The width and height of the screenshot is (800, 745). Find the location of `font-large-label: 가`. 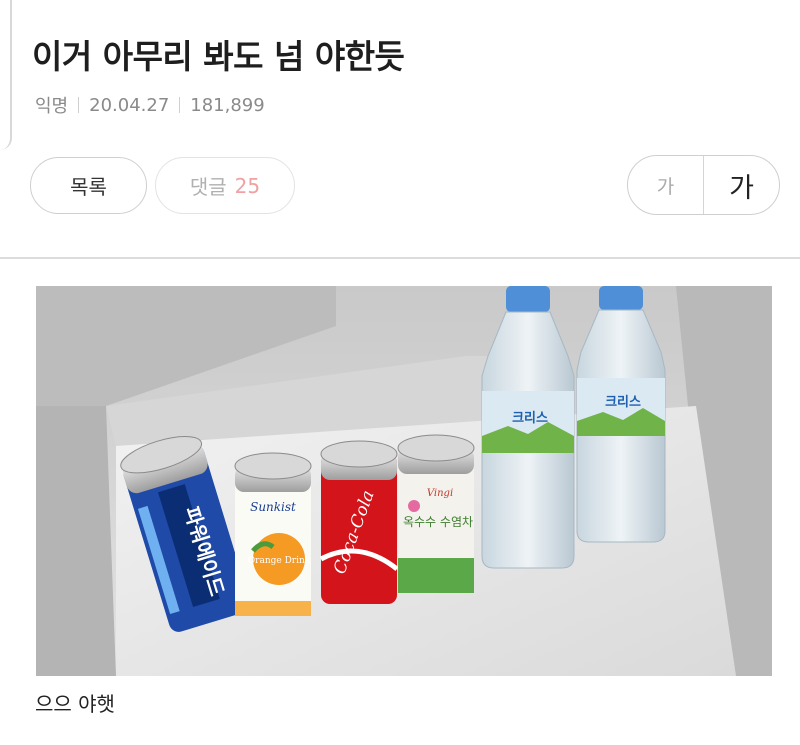

font-large-label: 가 is located at coordinates (741, 188).